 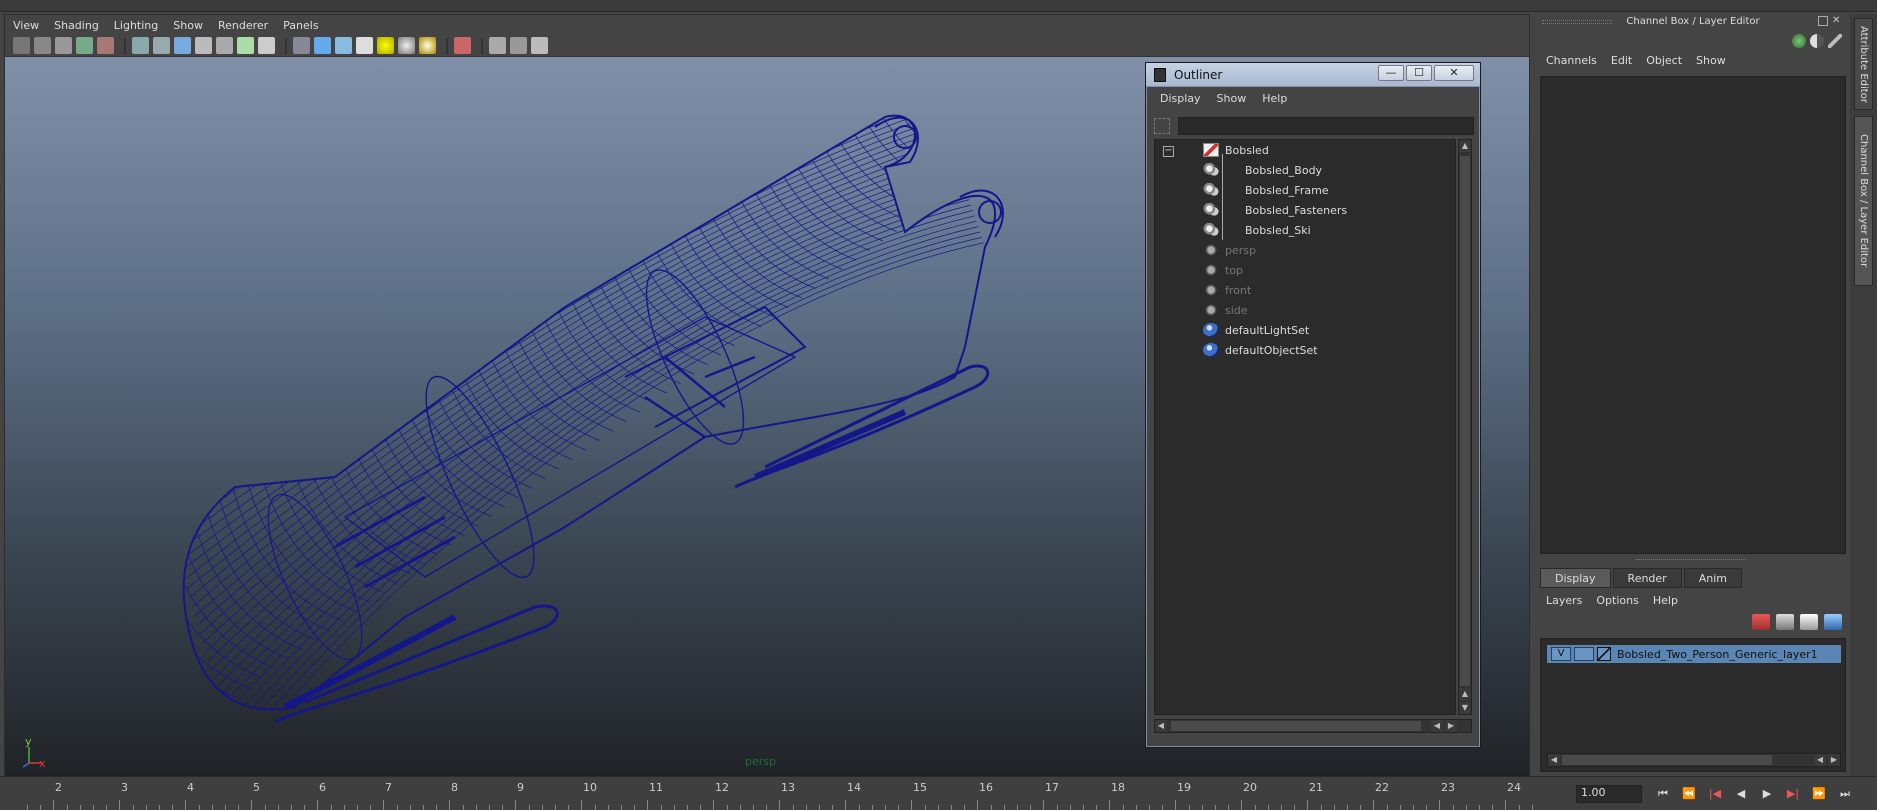 I want to click on shadows-icon, so click(x=406, y=45).